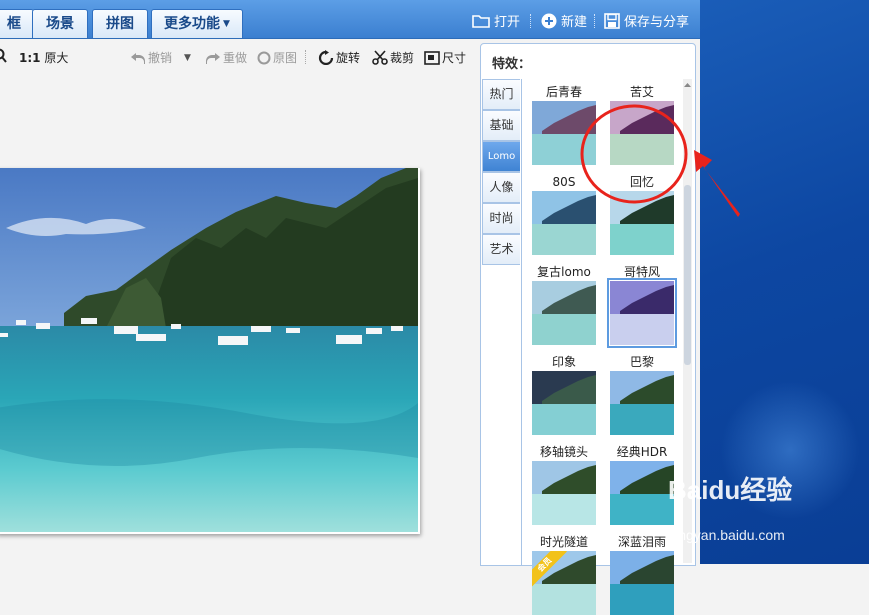 The height and width of the screenshot is (615, 869). I want to click on open-button: 打开, so click(496, 20).